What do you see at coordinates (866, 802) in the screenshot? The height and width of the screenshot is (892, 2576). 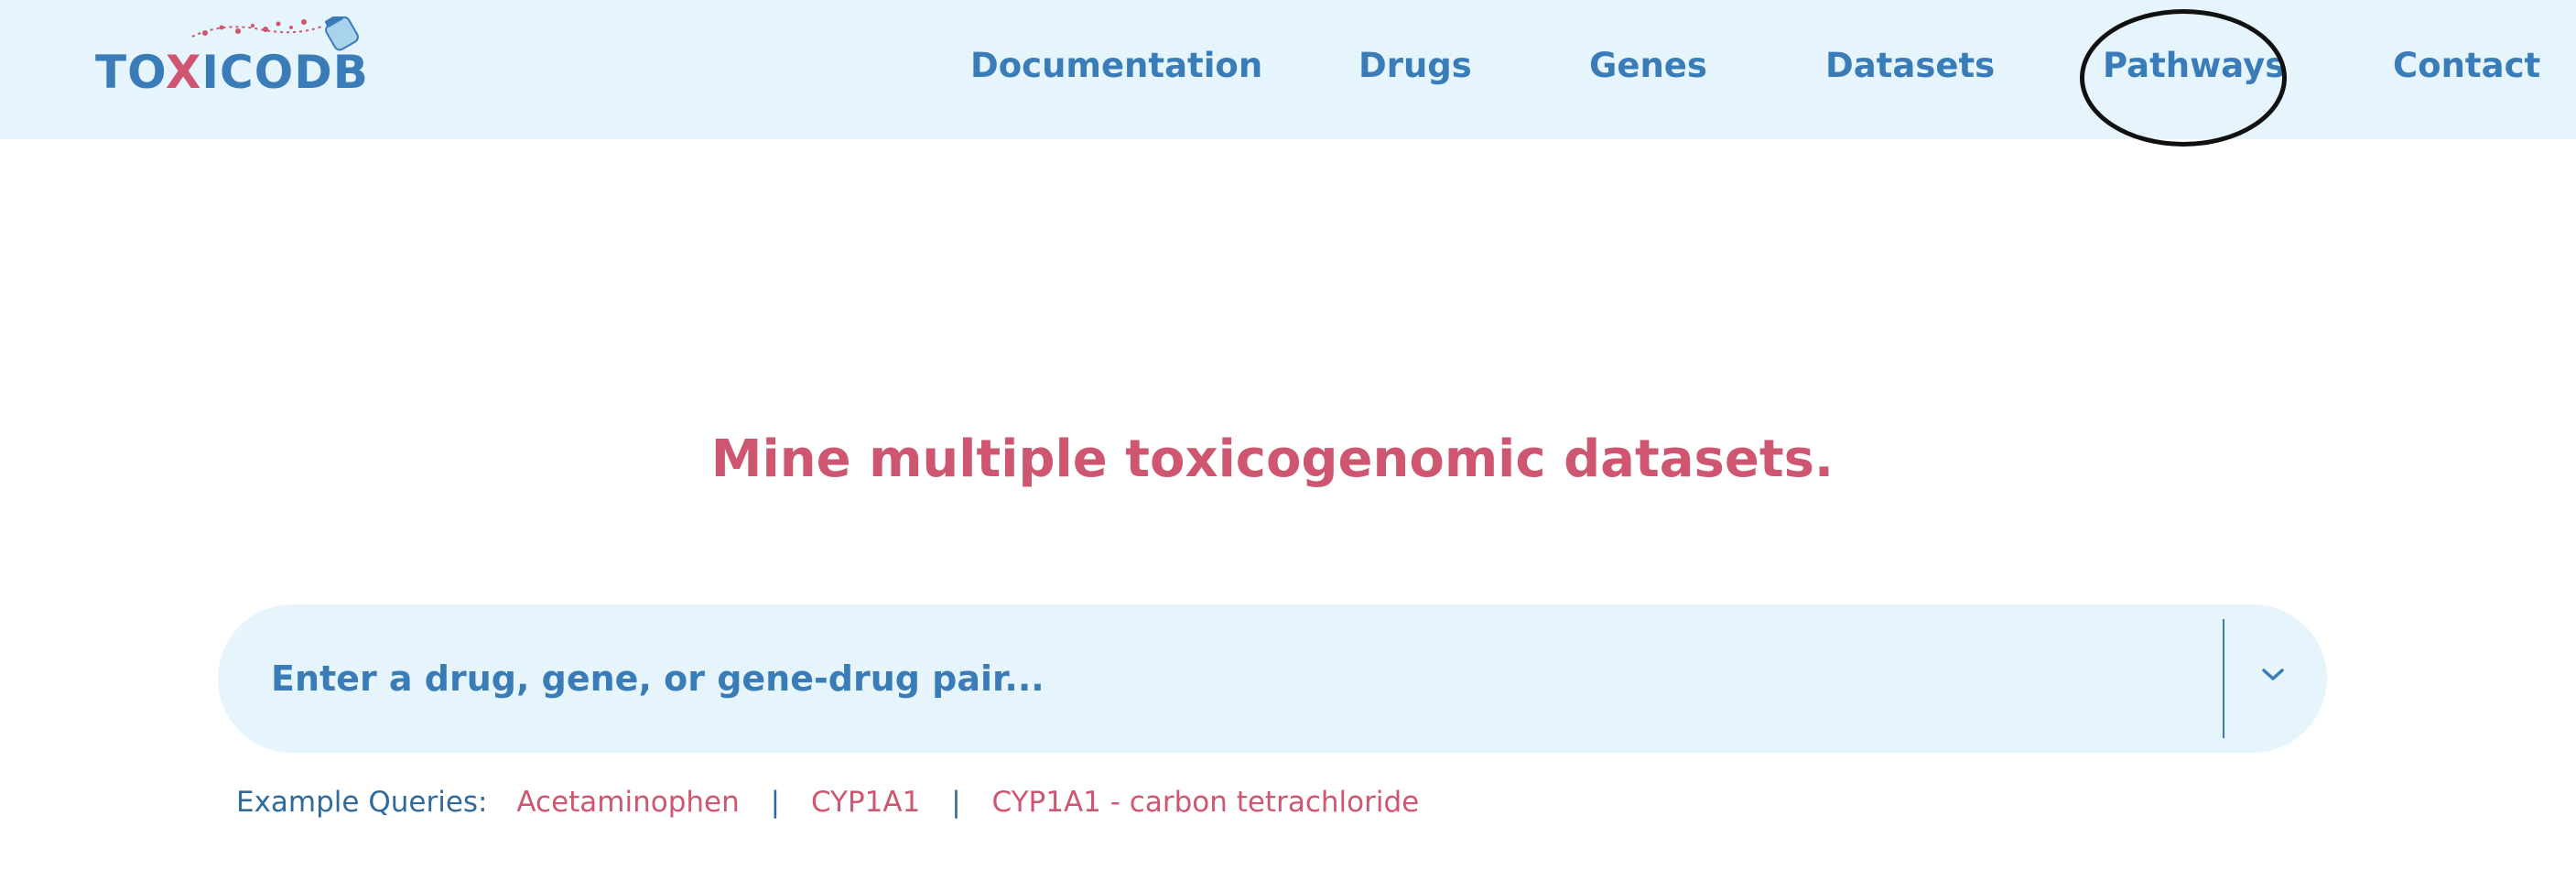 I see `example-cyp1a1: CYP1A1` at bounding box center [866, 802].